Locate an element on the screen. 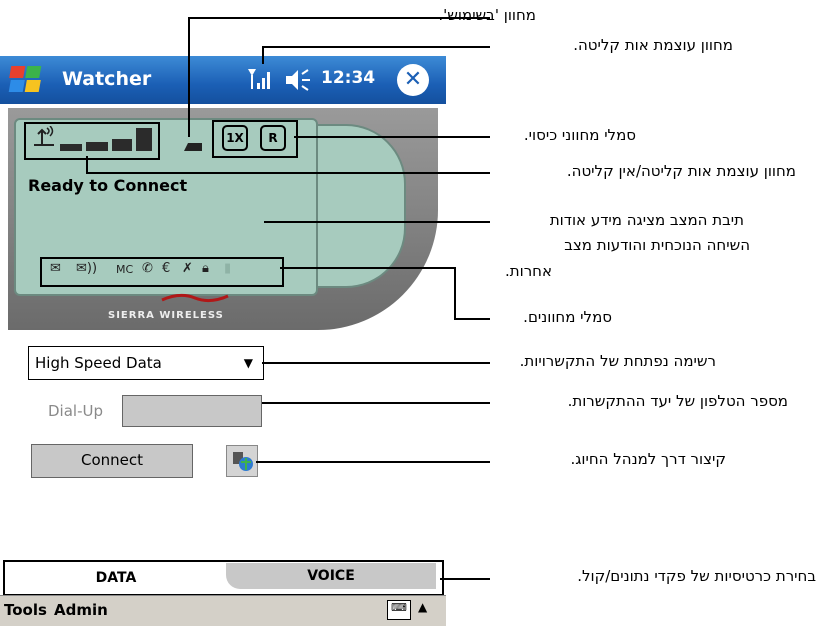  1x-icon: 1X is located at coordinates (235, 138).